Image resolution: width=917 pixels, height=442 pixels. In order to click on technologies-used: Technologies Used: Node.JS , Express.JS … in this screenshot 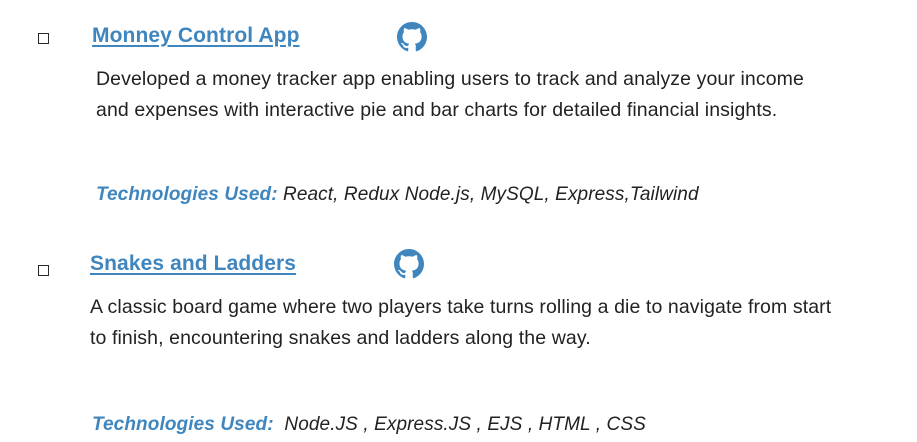, I will do `click(369, 425)`.